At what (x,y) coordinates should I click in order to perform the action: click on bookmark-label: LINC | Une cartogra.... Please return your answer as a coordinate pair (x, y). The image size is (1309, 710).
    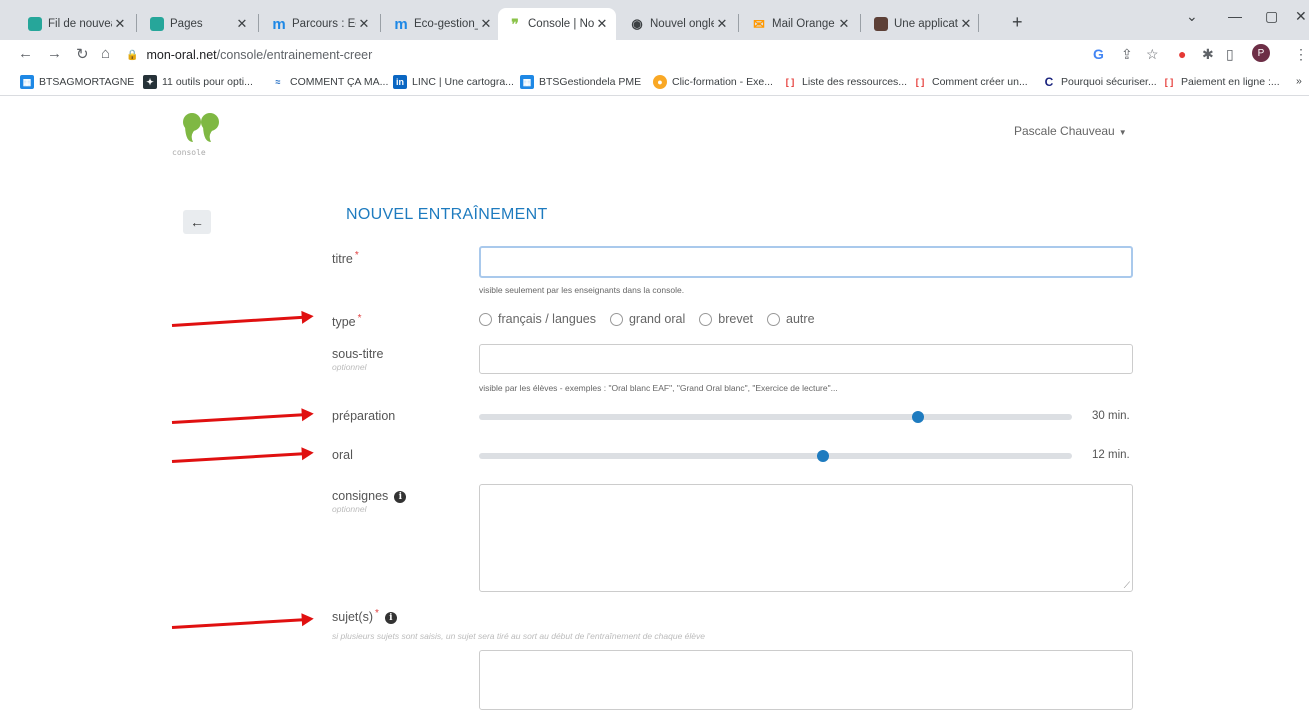
    Looking at the image, I should click on (463, 82).